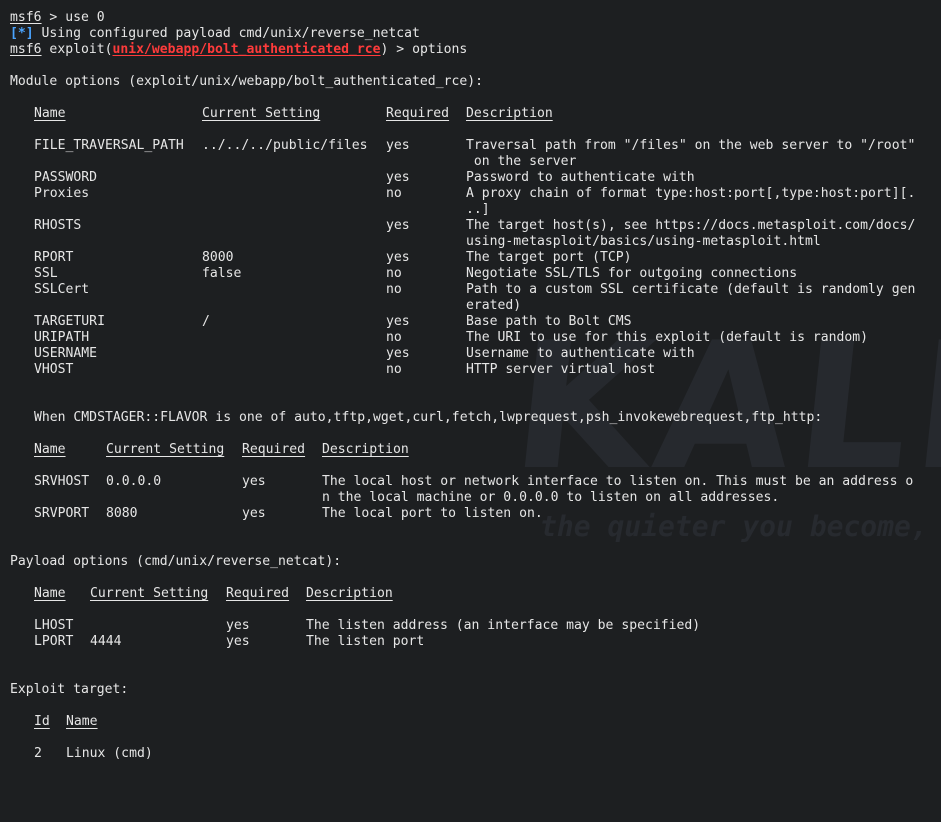  Describe the element at coordinates (106, 641) in the screenshot. I see `cell-setting: 4444` at that location.